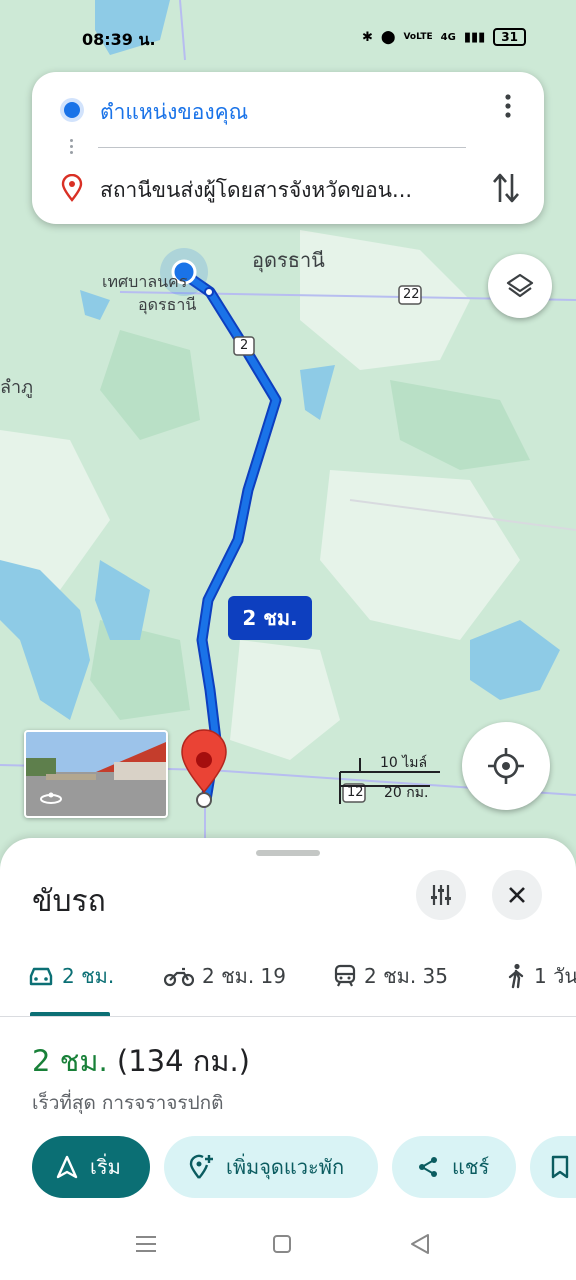  I want to click on highway-shield-2: 2, so click(244, 345).